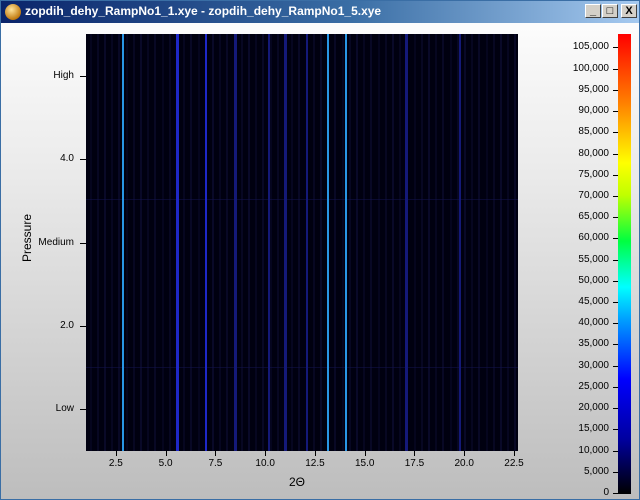 The image size is (640, 500). Describe the element at coordinates (593, 280) in the screenshot. I see `colorbar-tick-label: 50,000` at that location.